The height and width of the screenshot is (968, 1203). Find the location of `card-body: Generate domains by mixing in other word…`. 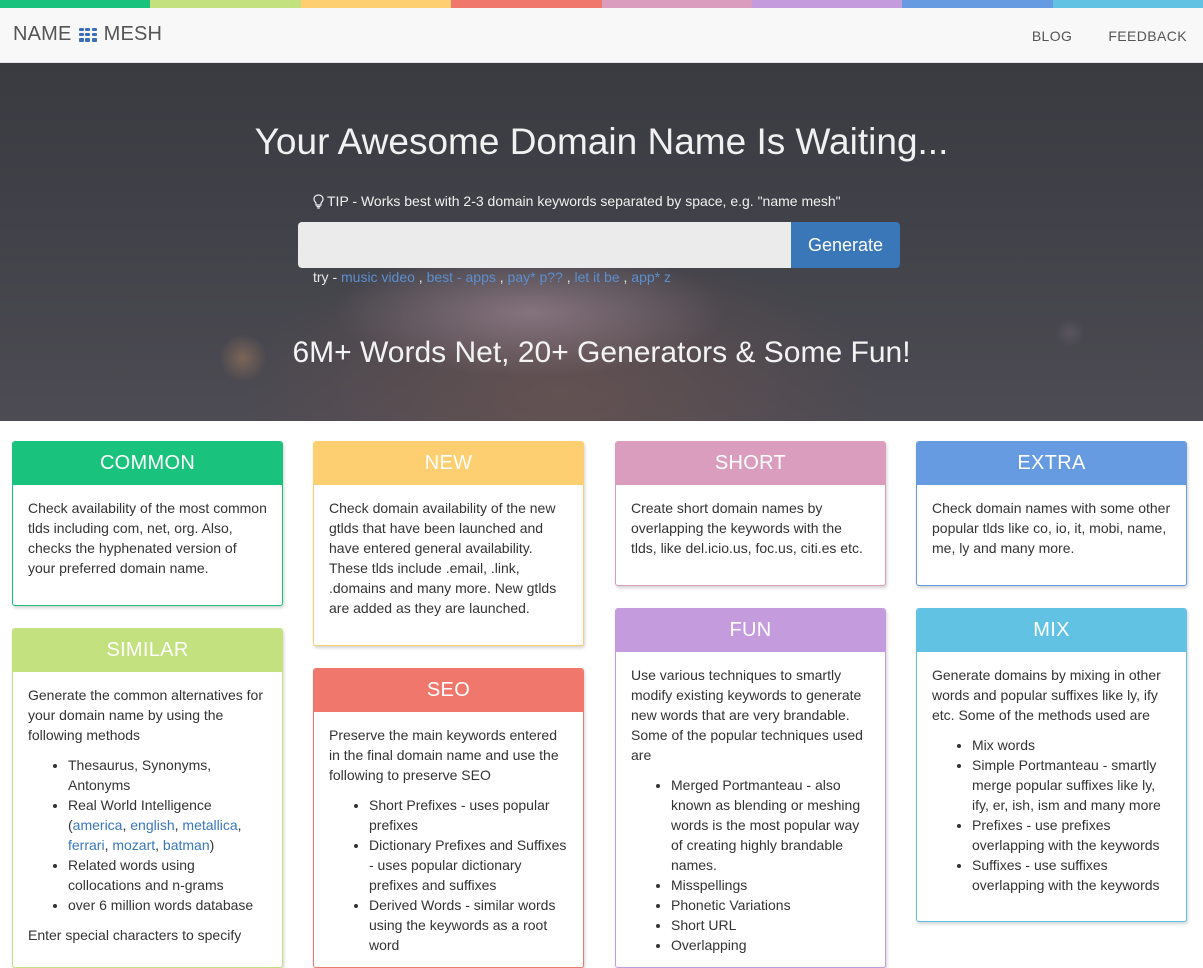

card-body: Generate domains by mixing in other word… is located at coordinates (1051, 785).